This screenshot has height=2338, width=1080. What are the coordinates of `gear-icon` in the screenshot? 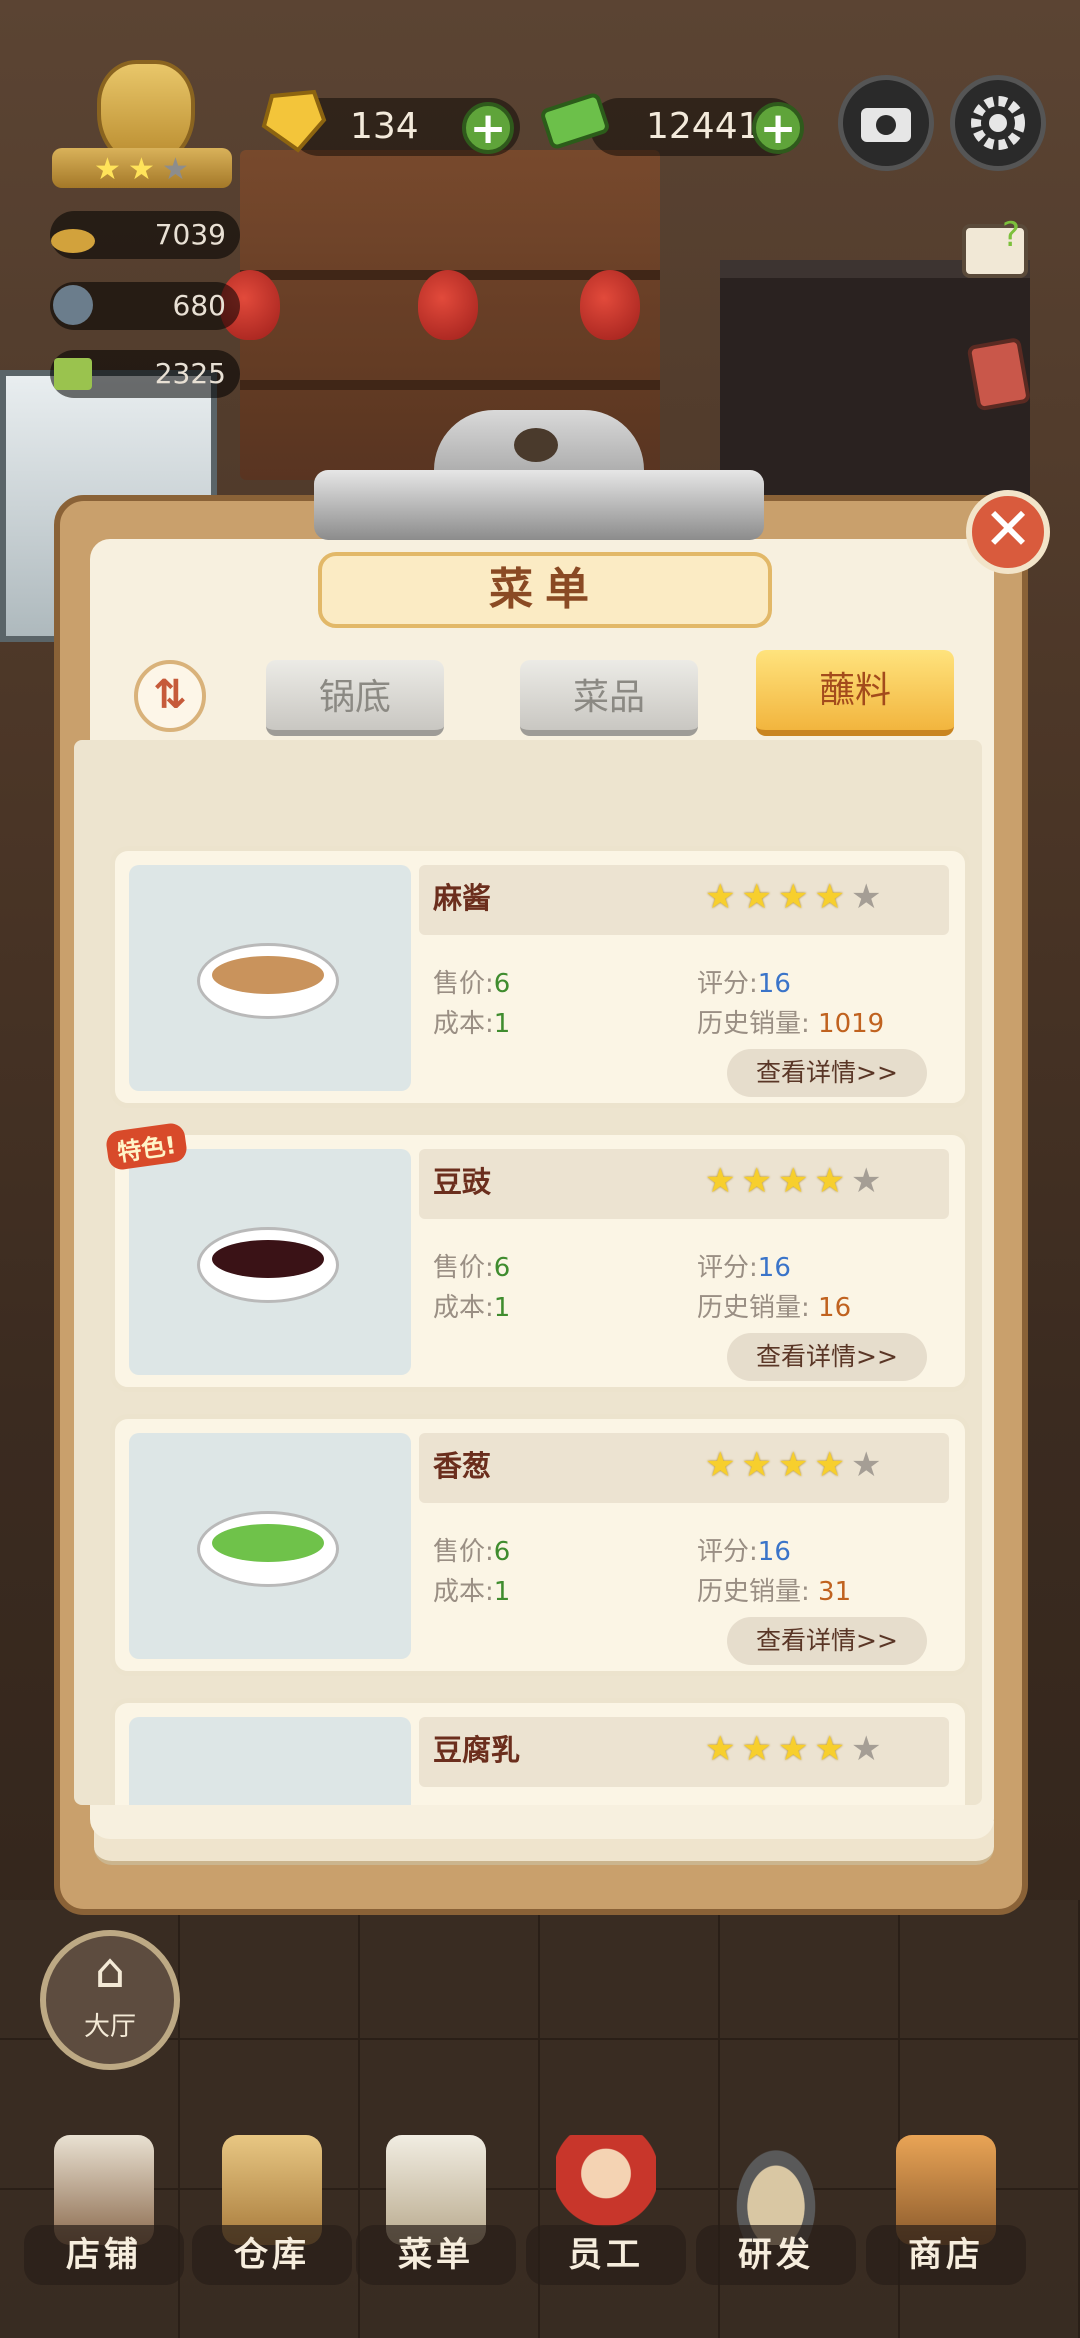 It's located at (998, 123).